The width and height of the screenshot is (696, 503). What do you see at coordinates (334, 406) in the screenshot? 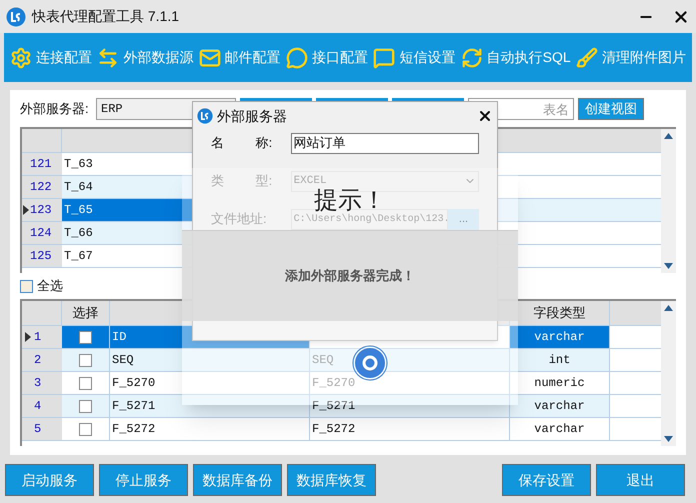
I see `cell-text: F_5271` at bounding box center [334, 406].